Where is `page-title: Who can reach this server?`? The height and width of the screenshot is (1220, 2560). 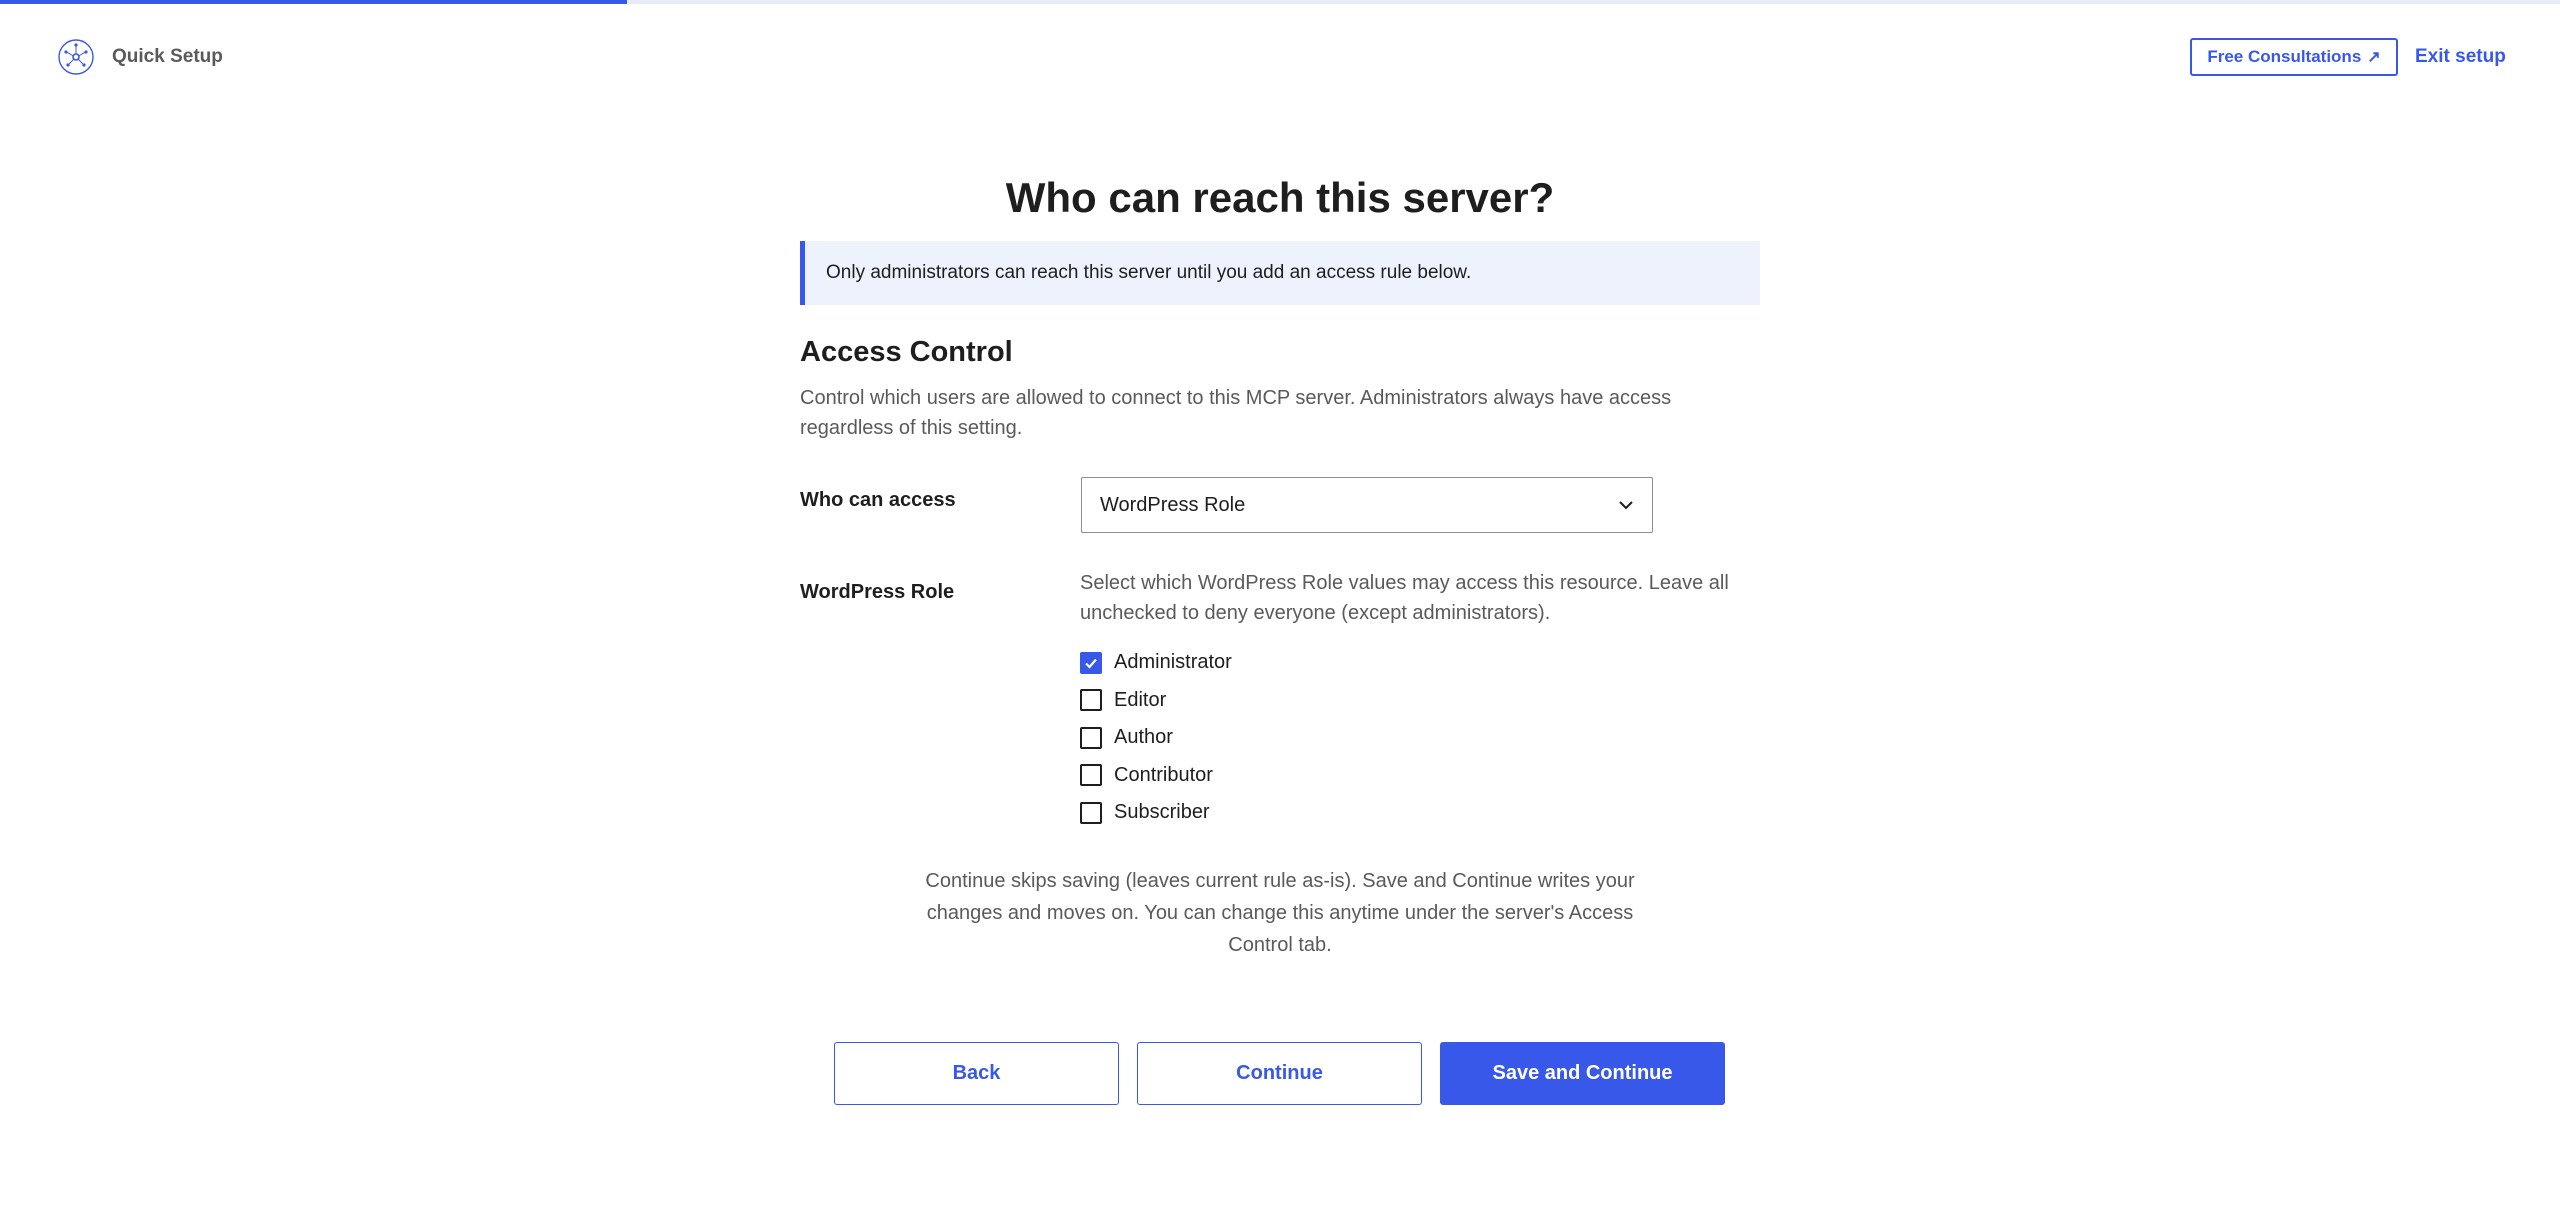
page-title: Who can reach this server? is located at coordinates (1280, 197).